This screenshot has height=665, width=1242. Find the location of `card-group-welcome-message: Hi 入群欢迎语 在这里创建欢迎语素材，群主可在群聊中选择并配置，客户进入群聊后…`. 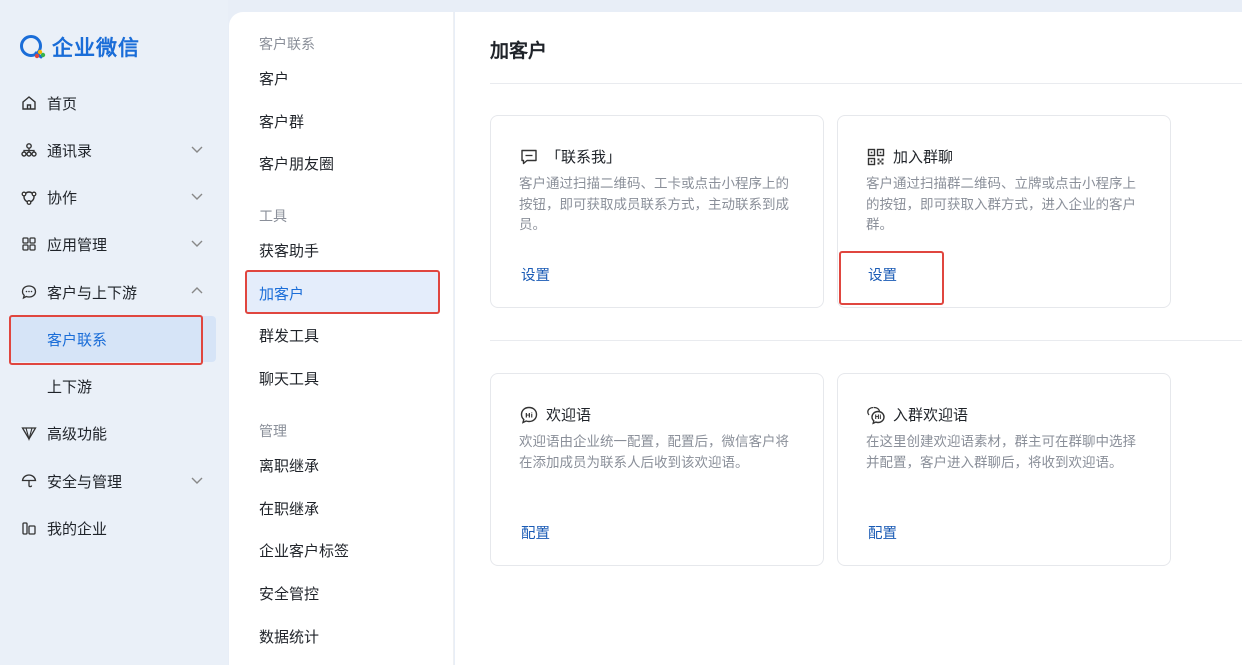

card-group-welcome-message: Hi 入群欢迎语 在这里创建欢迎语素材，群主可在群聊中选择并配置，客户进入群聊后… is located at coordinates (1004, 469).